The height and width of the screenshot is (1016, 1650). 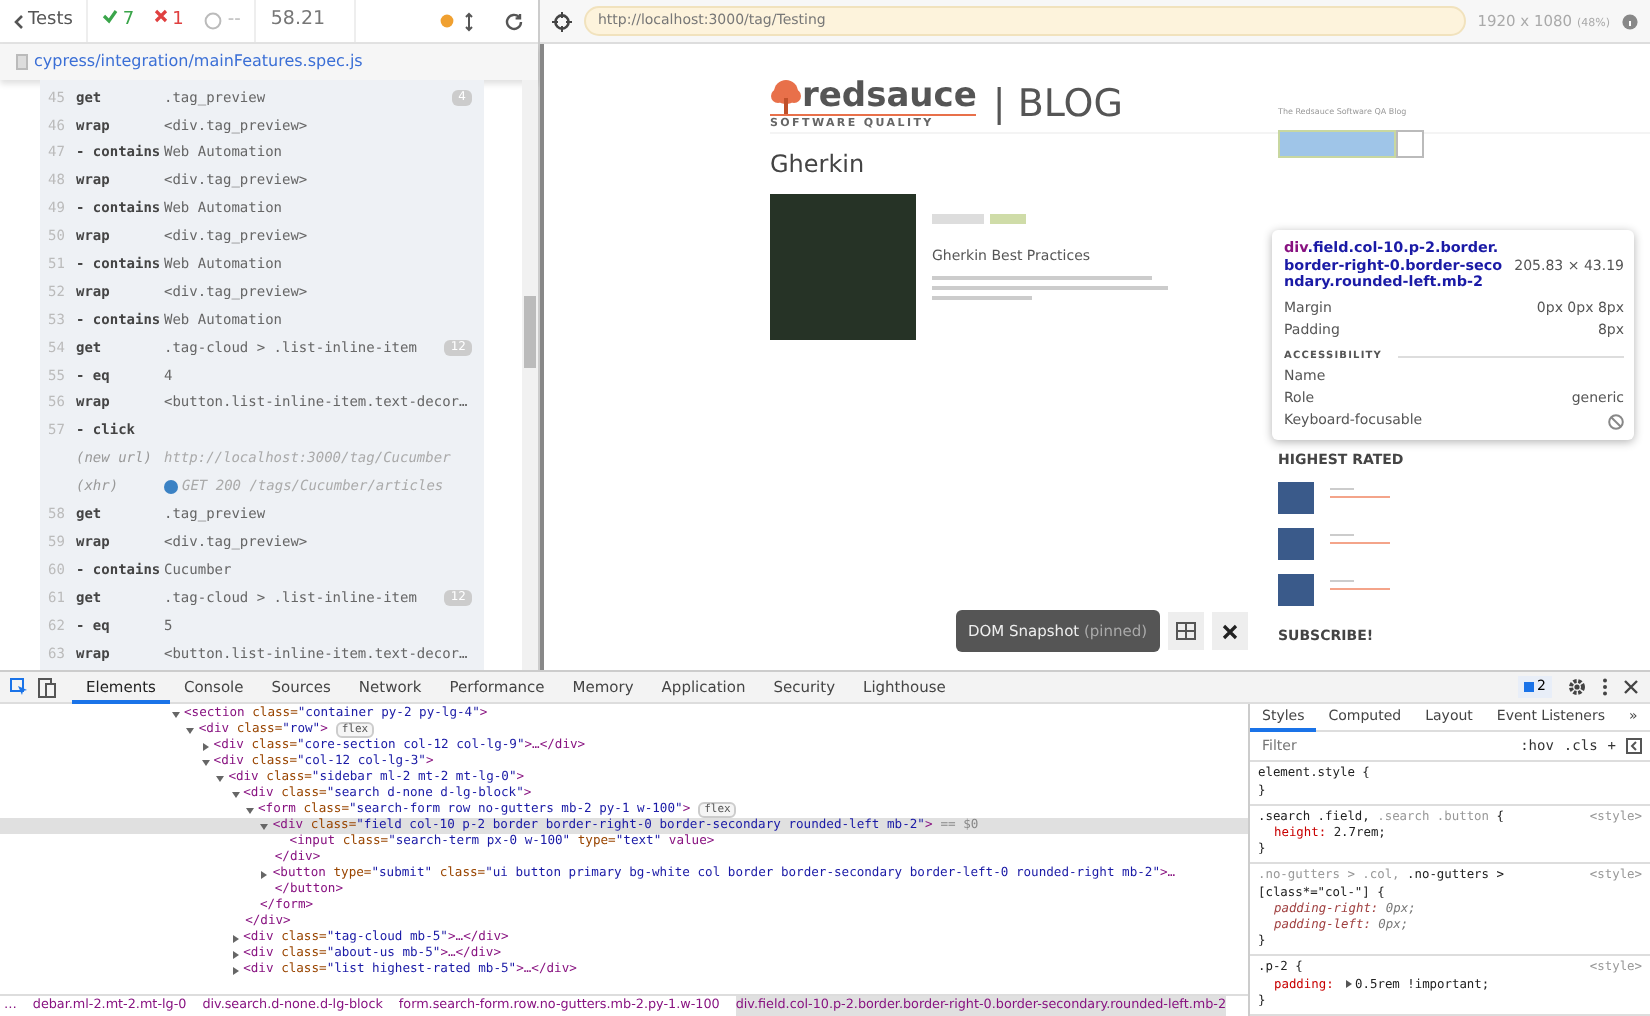 I want to click on device-icon, so click(x=47, y=687).